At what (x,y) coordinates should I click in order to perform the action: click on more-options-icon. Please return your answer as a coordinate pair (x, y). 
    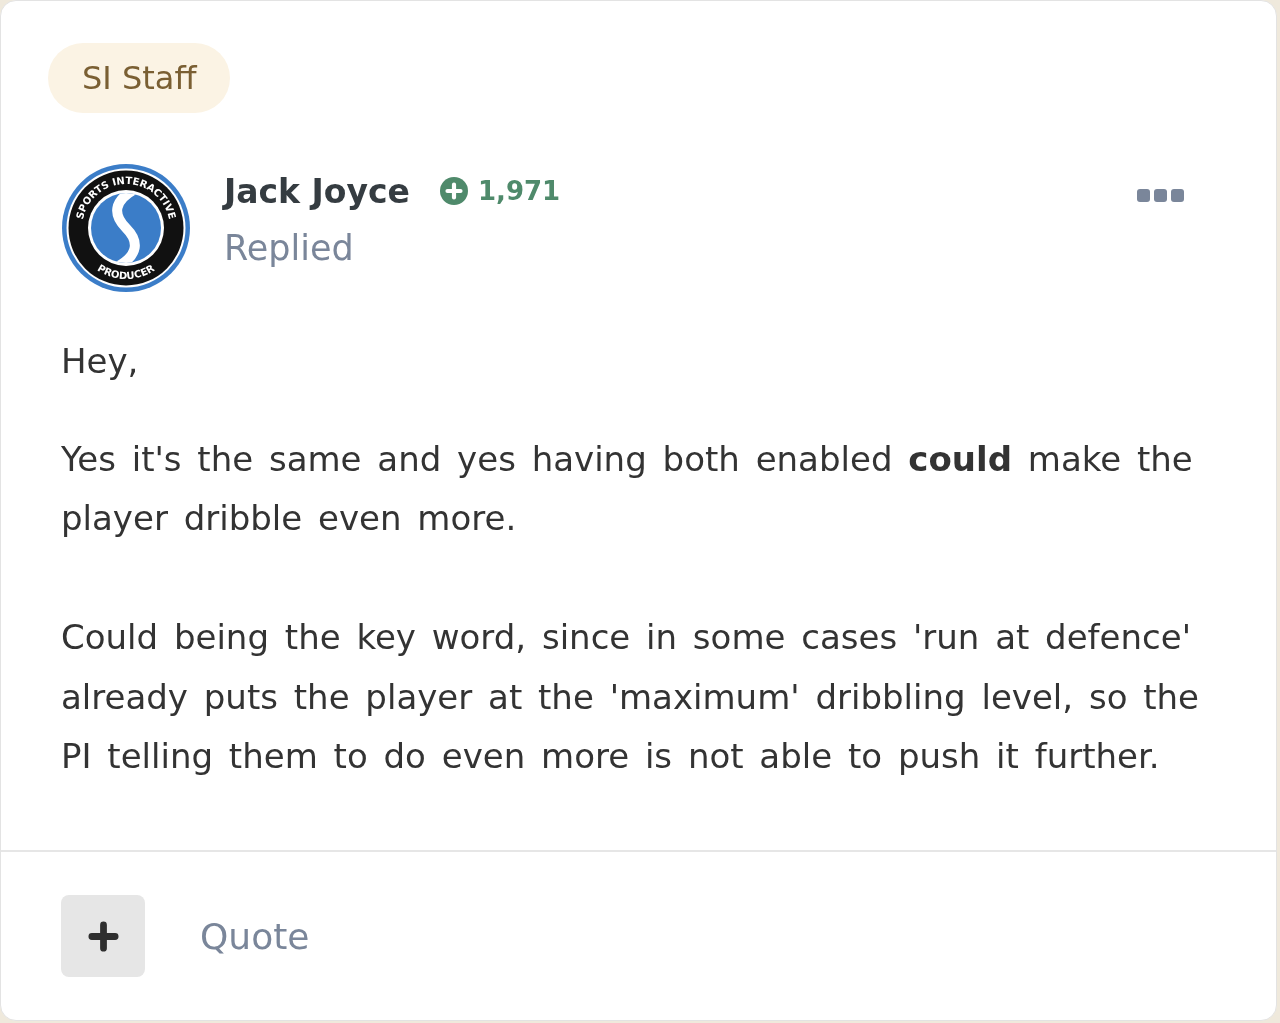
    Looking at the image, I should click on (1160, 195).